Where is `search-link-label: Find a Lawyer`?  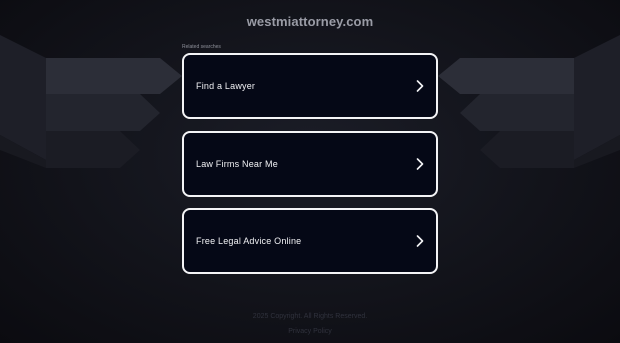 search-link-label: Find a Lawyer is located at coordinates (226, 86).